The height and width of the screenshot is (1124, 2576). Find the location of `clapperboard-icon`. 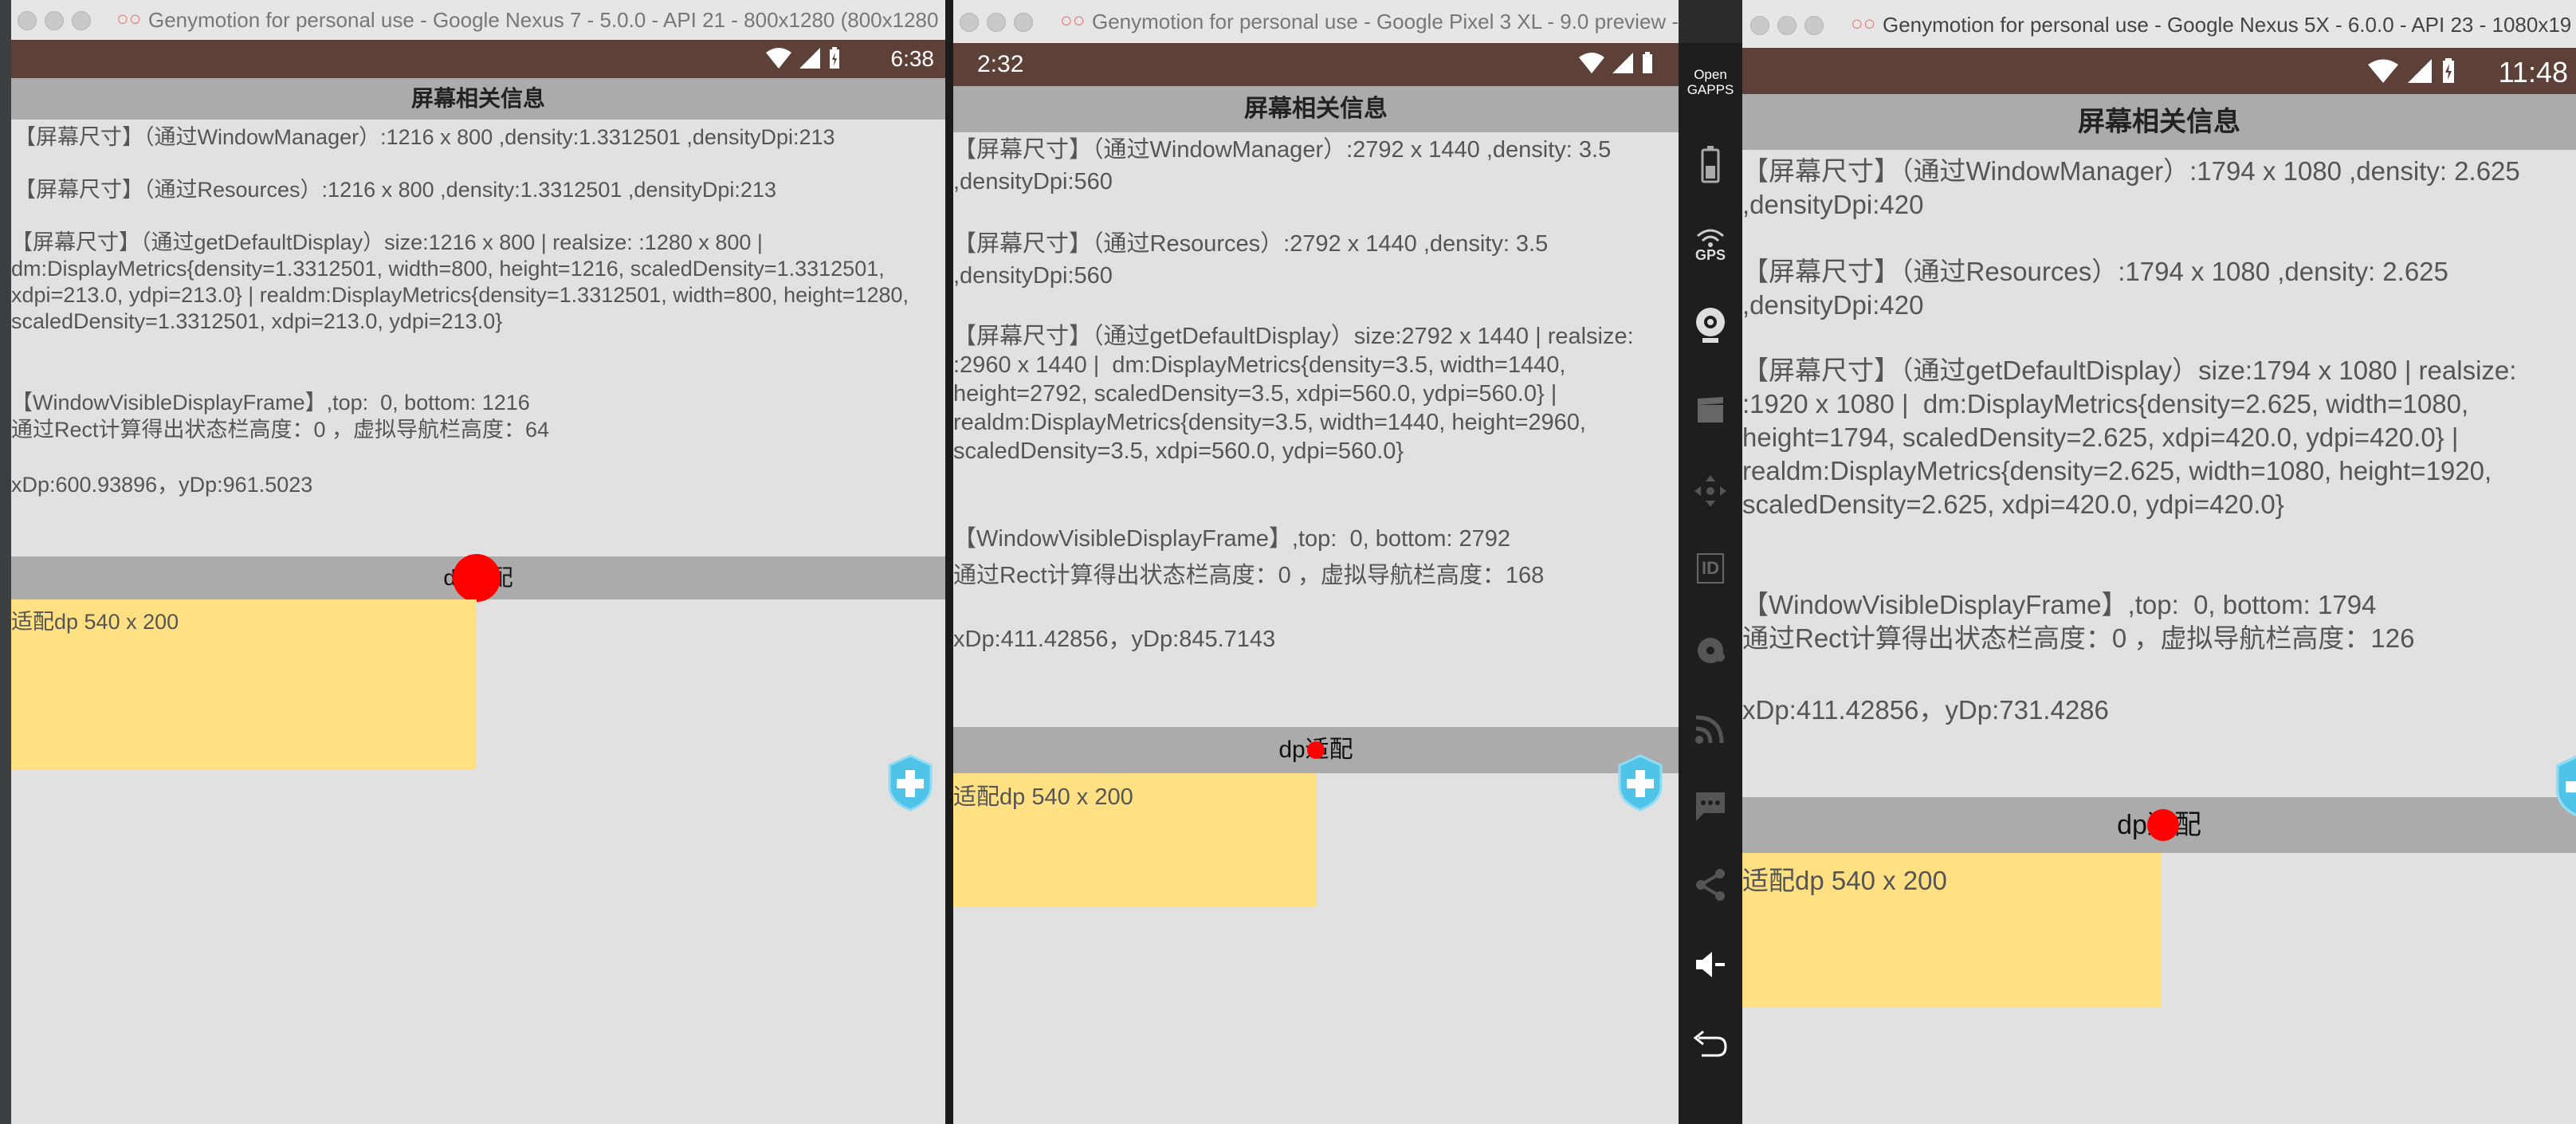

clapperboard-icon is located at coordinates (1711, 410).